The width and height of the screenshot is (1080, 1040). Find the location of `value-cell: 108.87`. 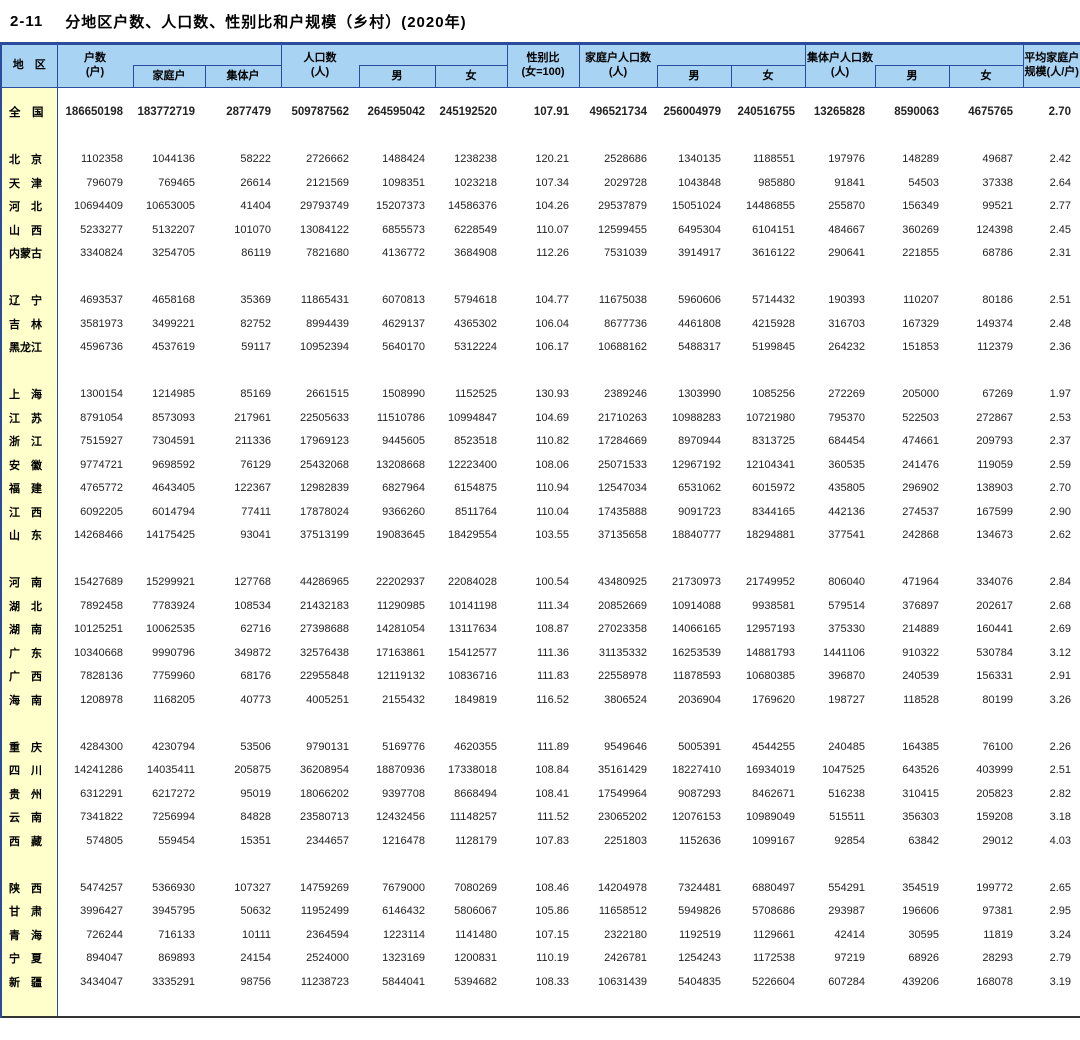

value-cell: 108.87 is located at coordinates (552, 629).